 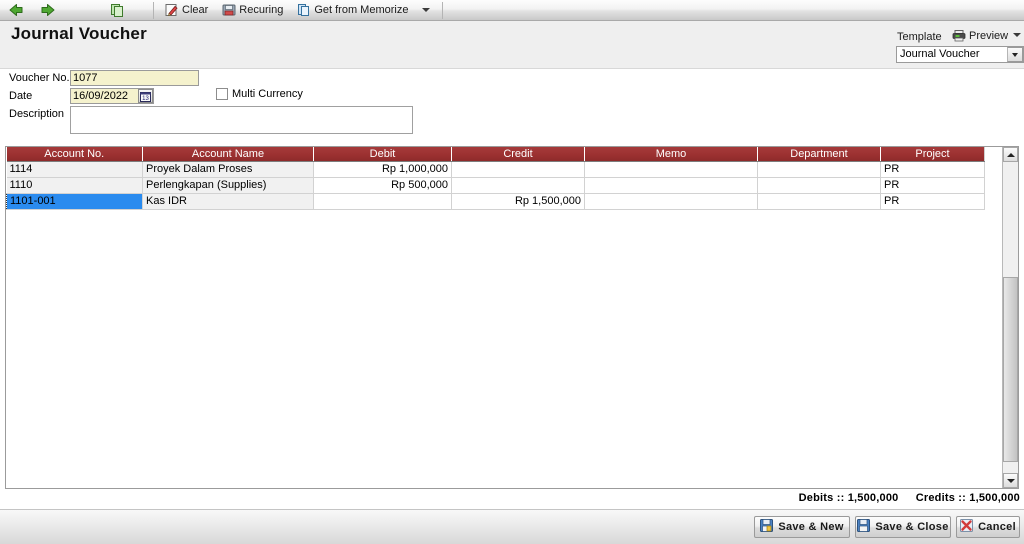 I want to click on memorize-dropdown-button, so click(x=426, y=10).